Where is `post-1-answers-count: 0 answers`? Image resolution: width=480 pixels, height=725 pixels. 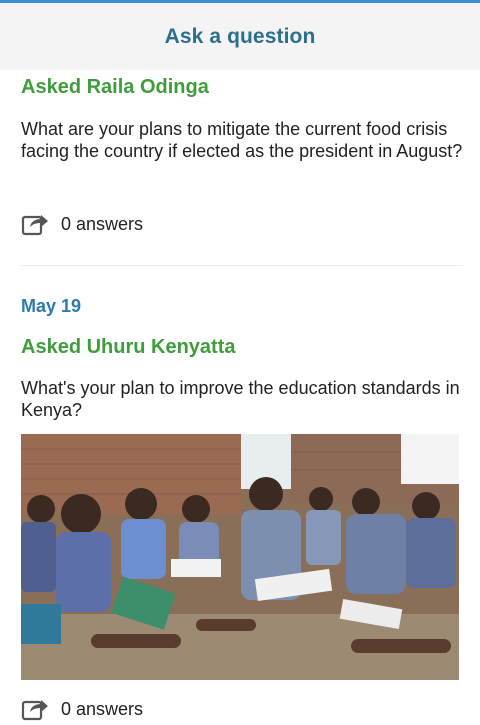 post-1-answers-count: 0 answers is located at coordinates (102, 223).